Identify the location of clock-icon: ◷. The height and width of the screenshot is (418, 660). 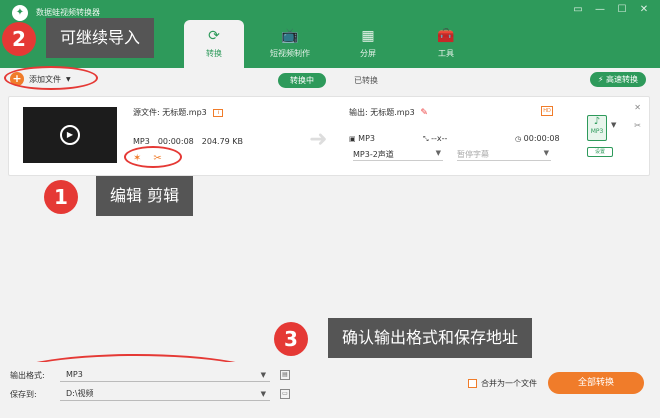
(518, 139).